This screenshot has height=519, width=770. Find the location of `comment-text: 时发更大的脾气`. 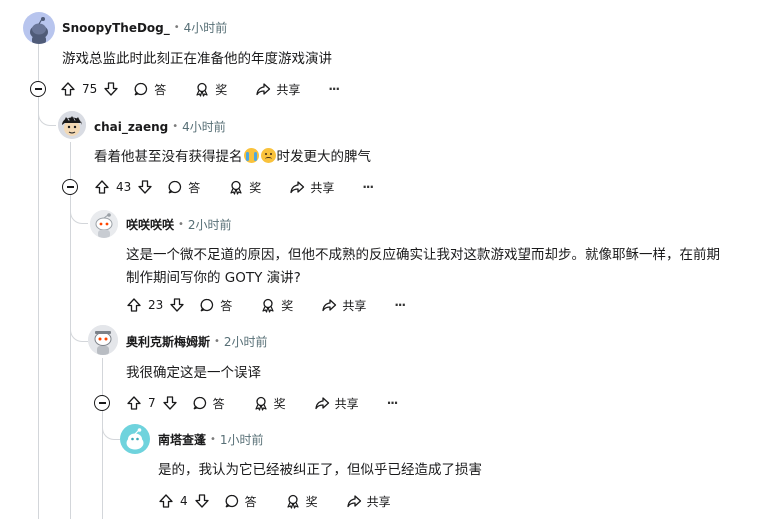

comment-text: 时发更大的脾气 is located at coordinates (324, 157).